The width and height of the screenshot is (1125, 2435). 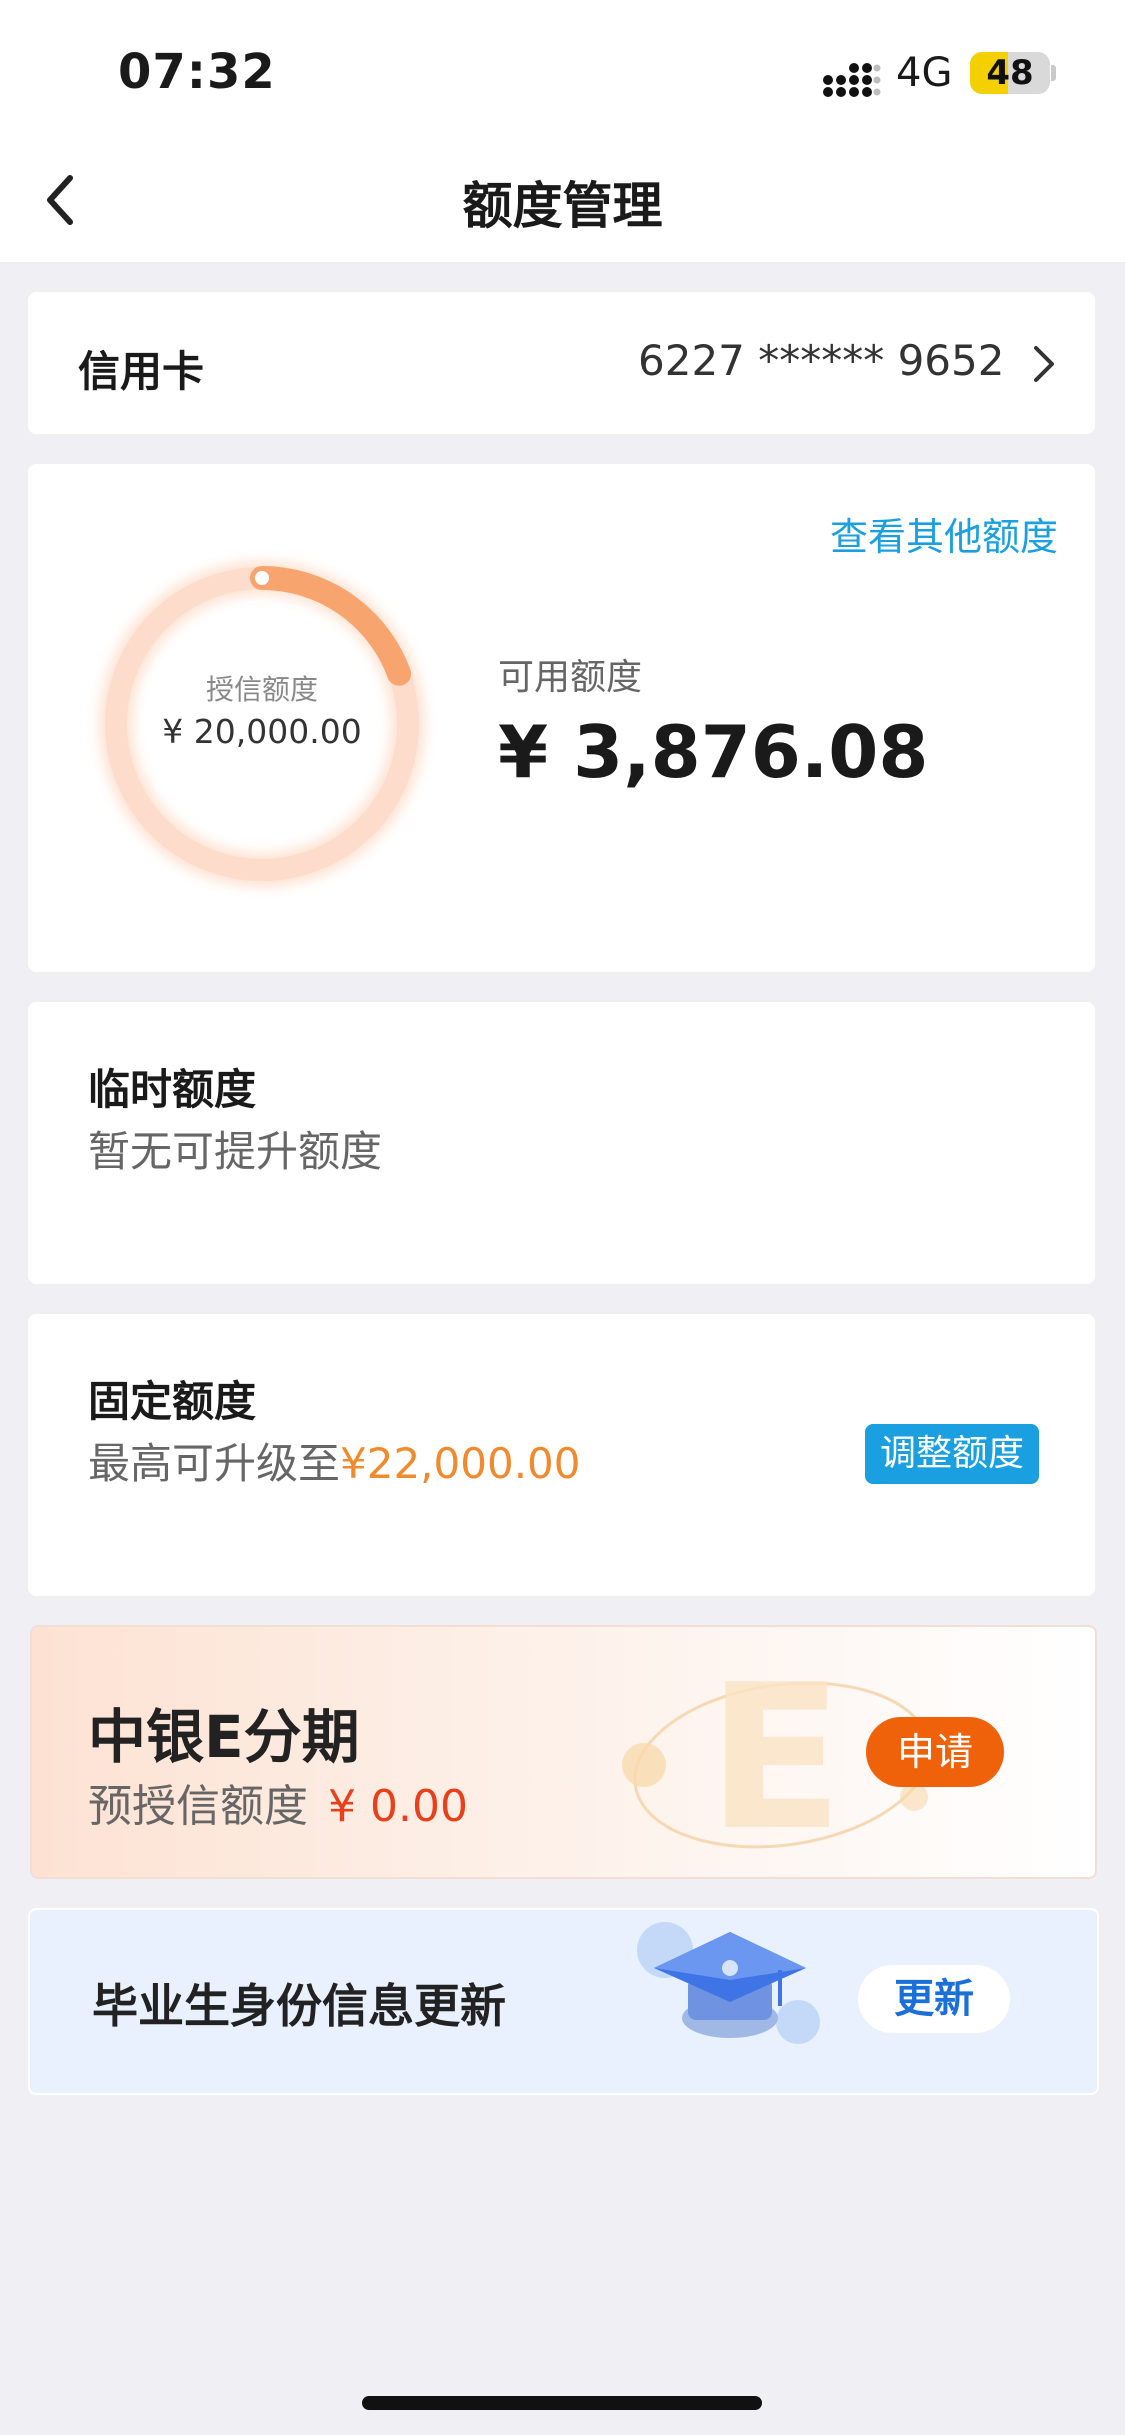 I want to click on home-indicator, so click(x=562, y=2403).